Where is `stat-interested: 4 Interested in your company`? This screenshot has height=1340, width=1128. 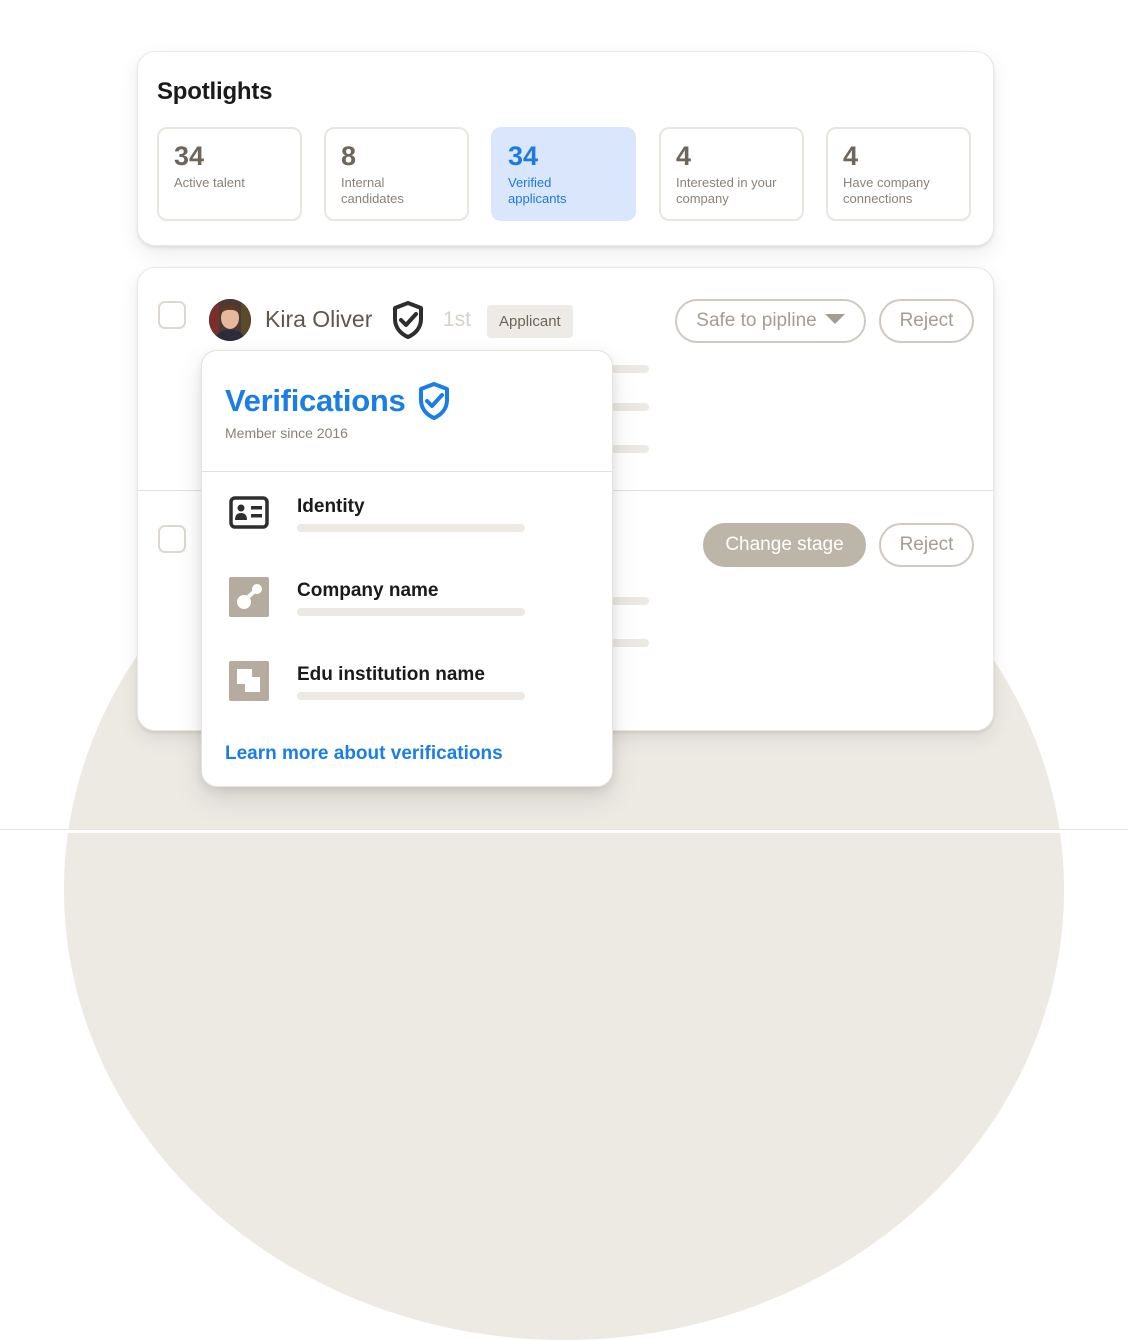
stat-interested: 4 Interested in your company is located at coordinates (731, 174).